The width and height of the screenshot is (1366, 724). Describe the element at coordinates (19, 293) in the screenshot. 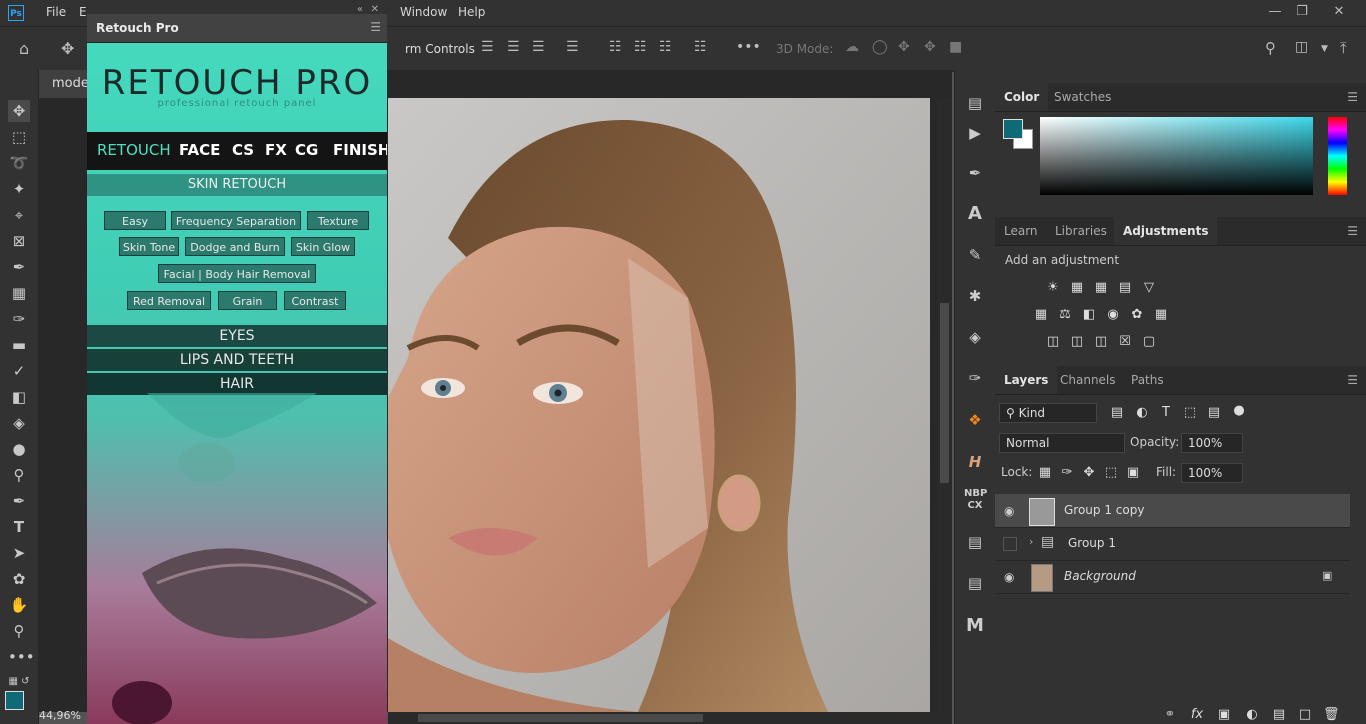

I see `healing-brush-tool-icon: ▦` at that location.